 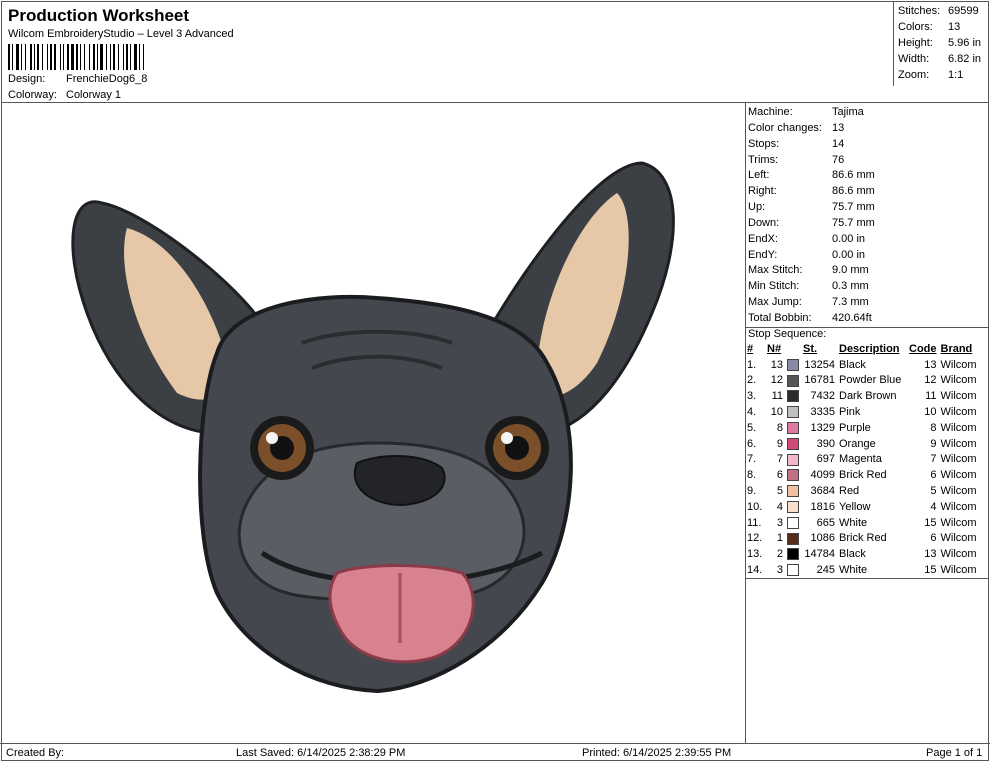 I want to click on color-description: Yellow, so click(x=855, y=506).